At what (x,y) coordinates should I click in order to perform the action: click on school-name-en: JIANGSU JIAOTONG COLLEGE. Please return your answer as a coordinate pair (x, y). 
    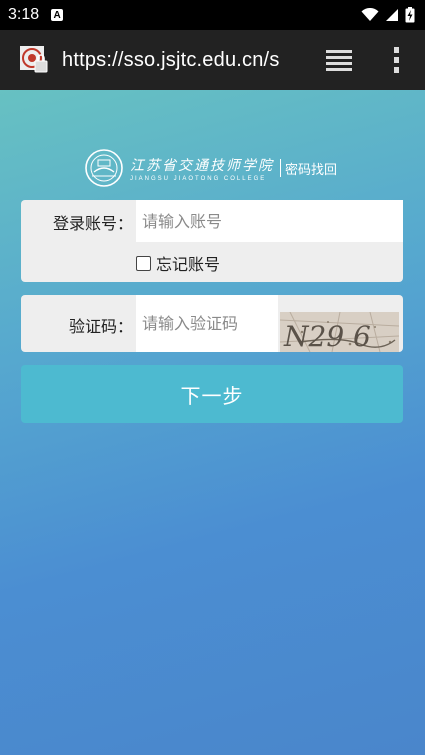
    Looking at the image, I should click on (198, 178).